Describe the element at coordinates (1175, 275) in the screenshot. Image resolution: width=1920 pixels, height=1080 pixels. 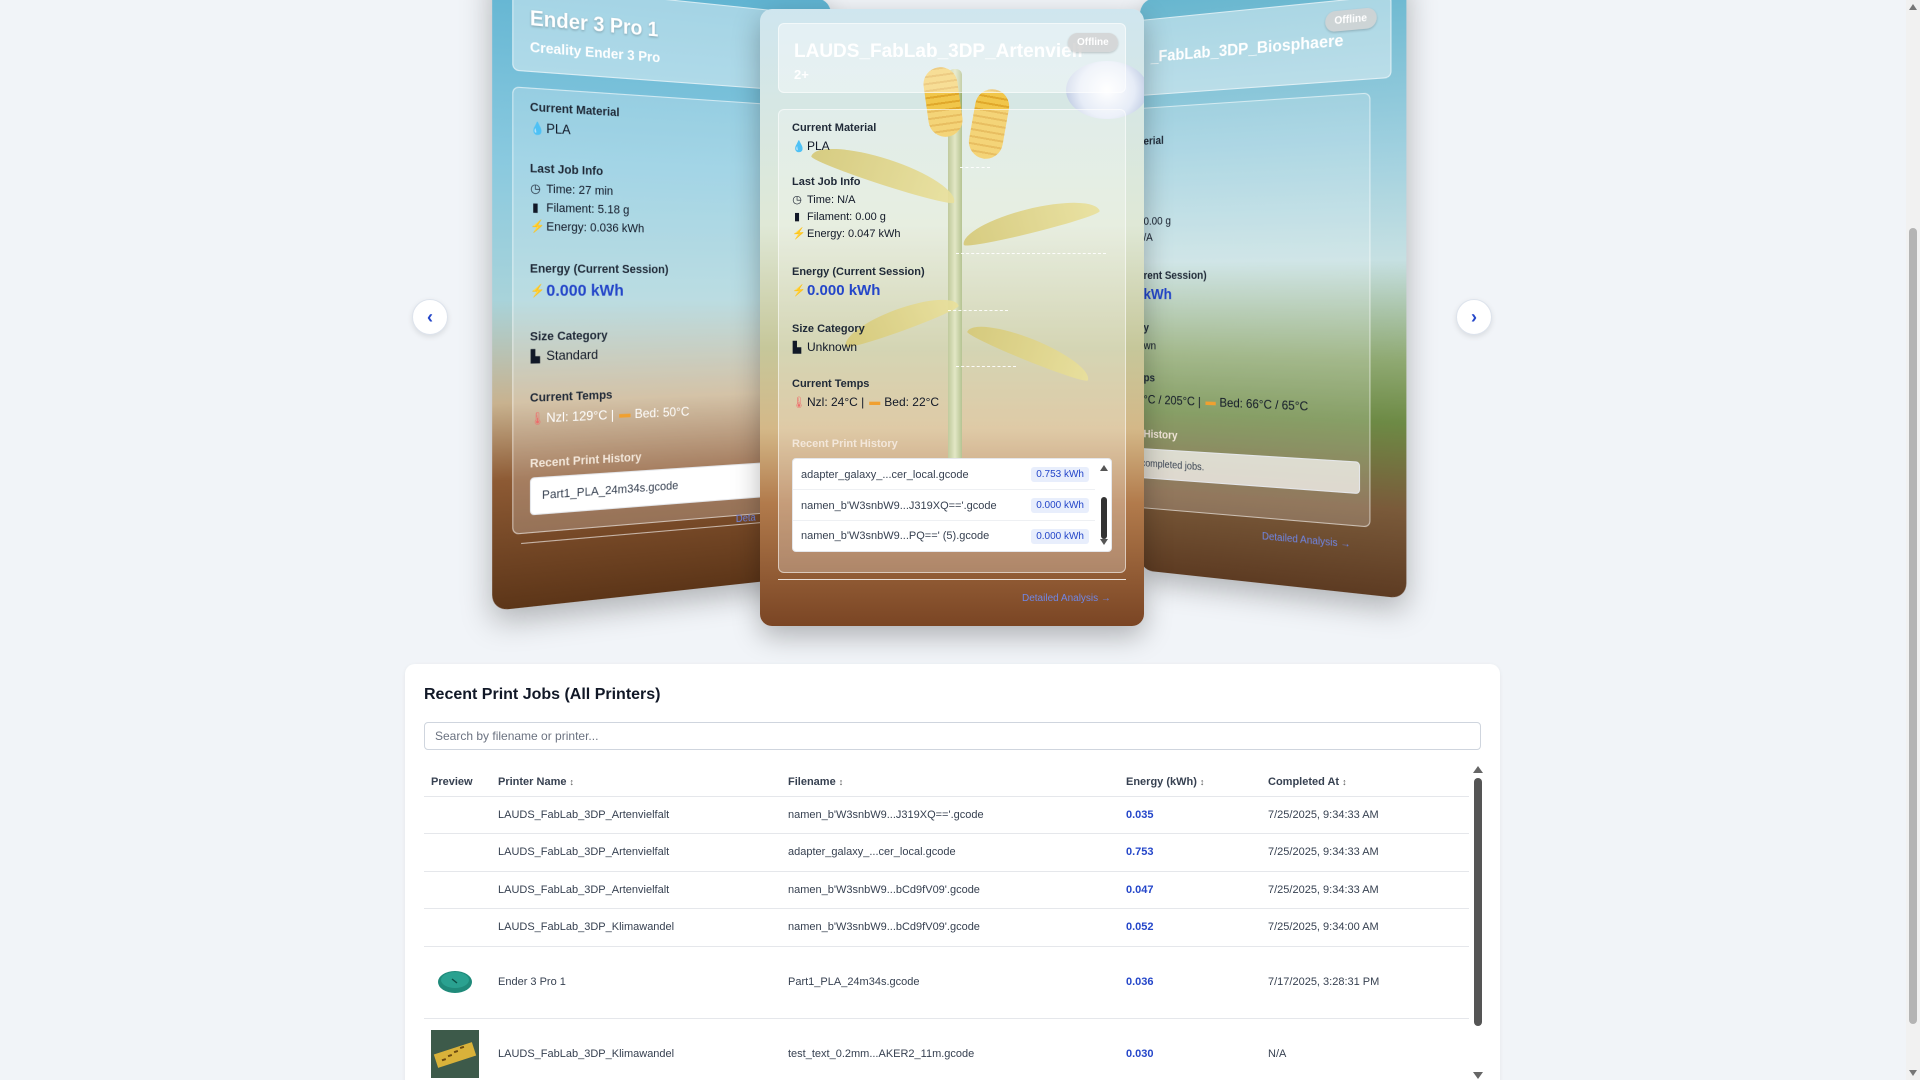
I see `session-label: rent Session)` at that location.